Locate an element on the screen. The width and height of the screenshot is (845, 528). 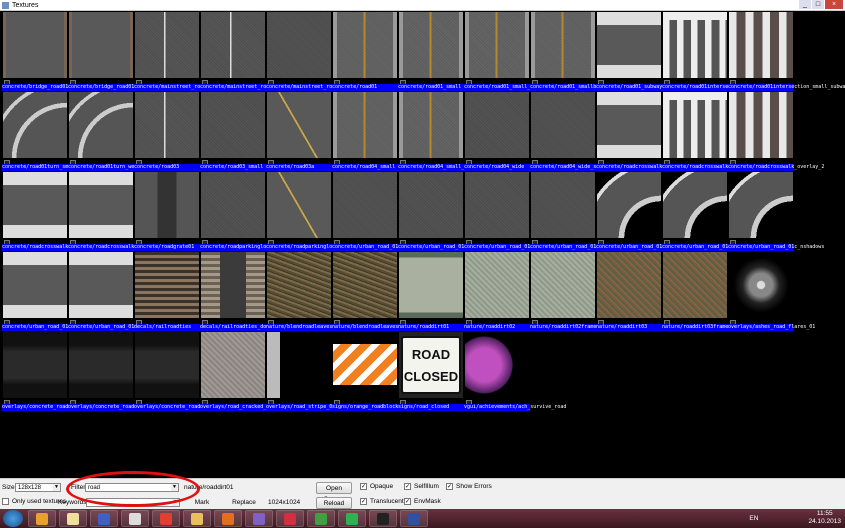
texture-tile: concrete/road01turn_wet is located at coordinates (102, 132).